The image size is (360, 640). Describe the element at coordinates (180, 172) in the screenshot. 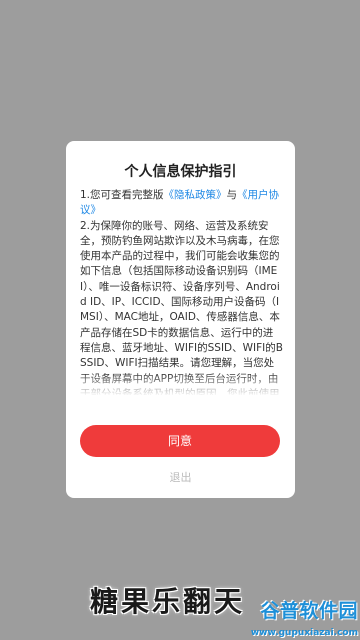

I see `dialog-title: 个人信息保护指引` at that location.